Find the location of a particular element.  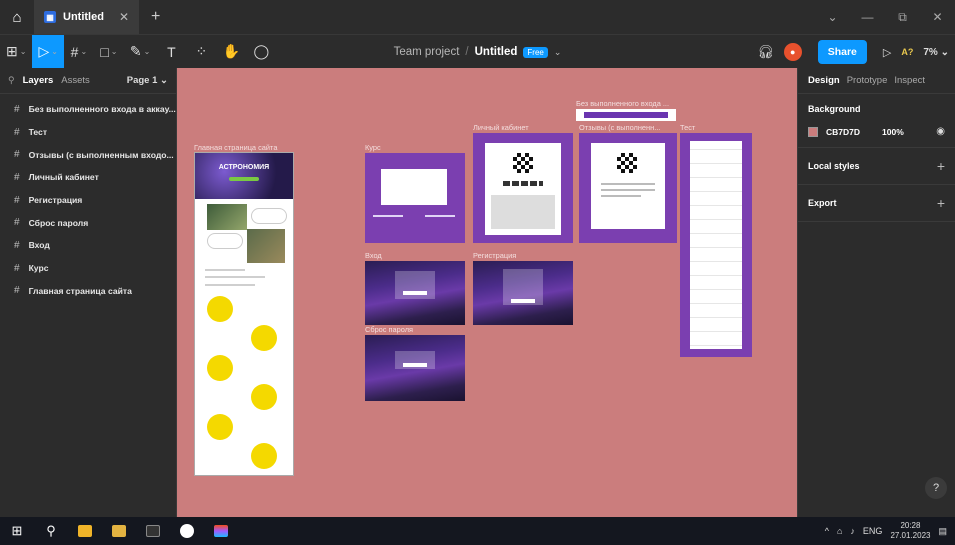

main-menu-icon: ⊞ ⌄ is located at coordinates (16, 52).